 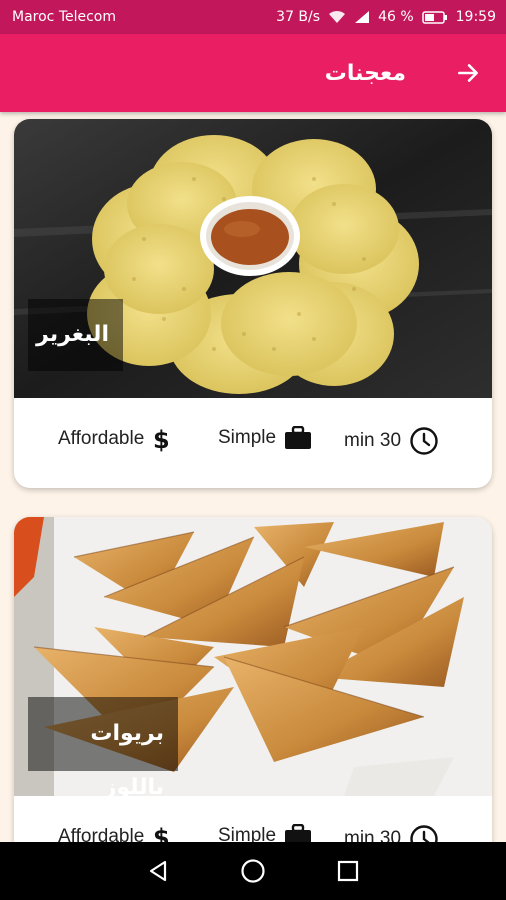 I want to click on clock: 19:59, so click(x=475, y=17).